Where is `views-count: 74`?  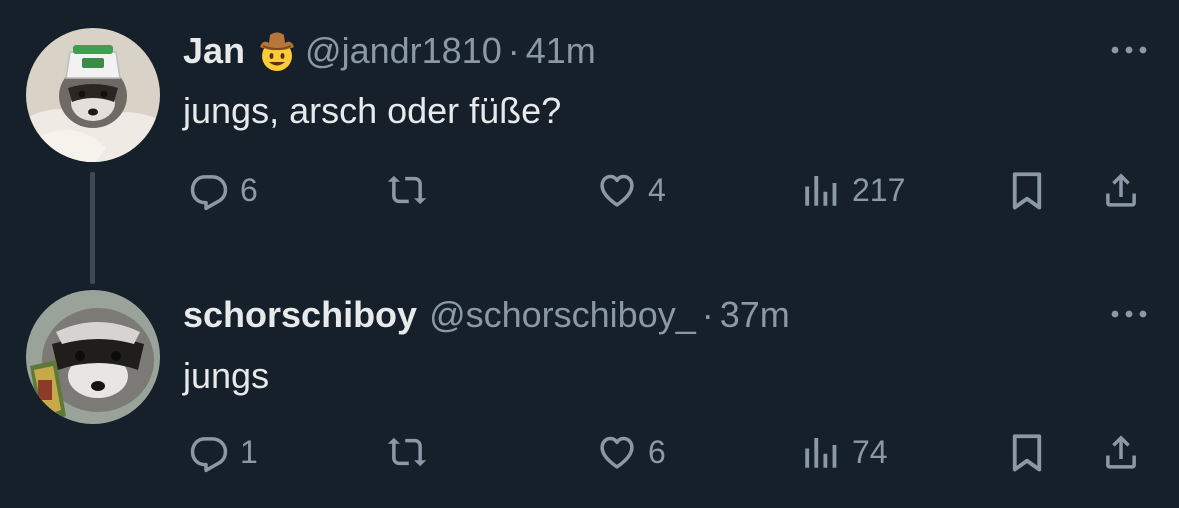 views-count: 74 is located at coordinates (870, 451).